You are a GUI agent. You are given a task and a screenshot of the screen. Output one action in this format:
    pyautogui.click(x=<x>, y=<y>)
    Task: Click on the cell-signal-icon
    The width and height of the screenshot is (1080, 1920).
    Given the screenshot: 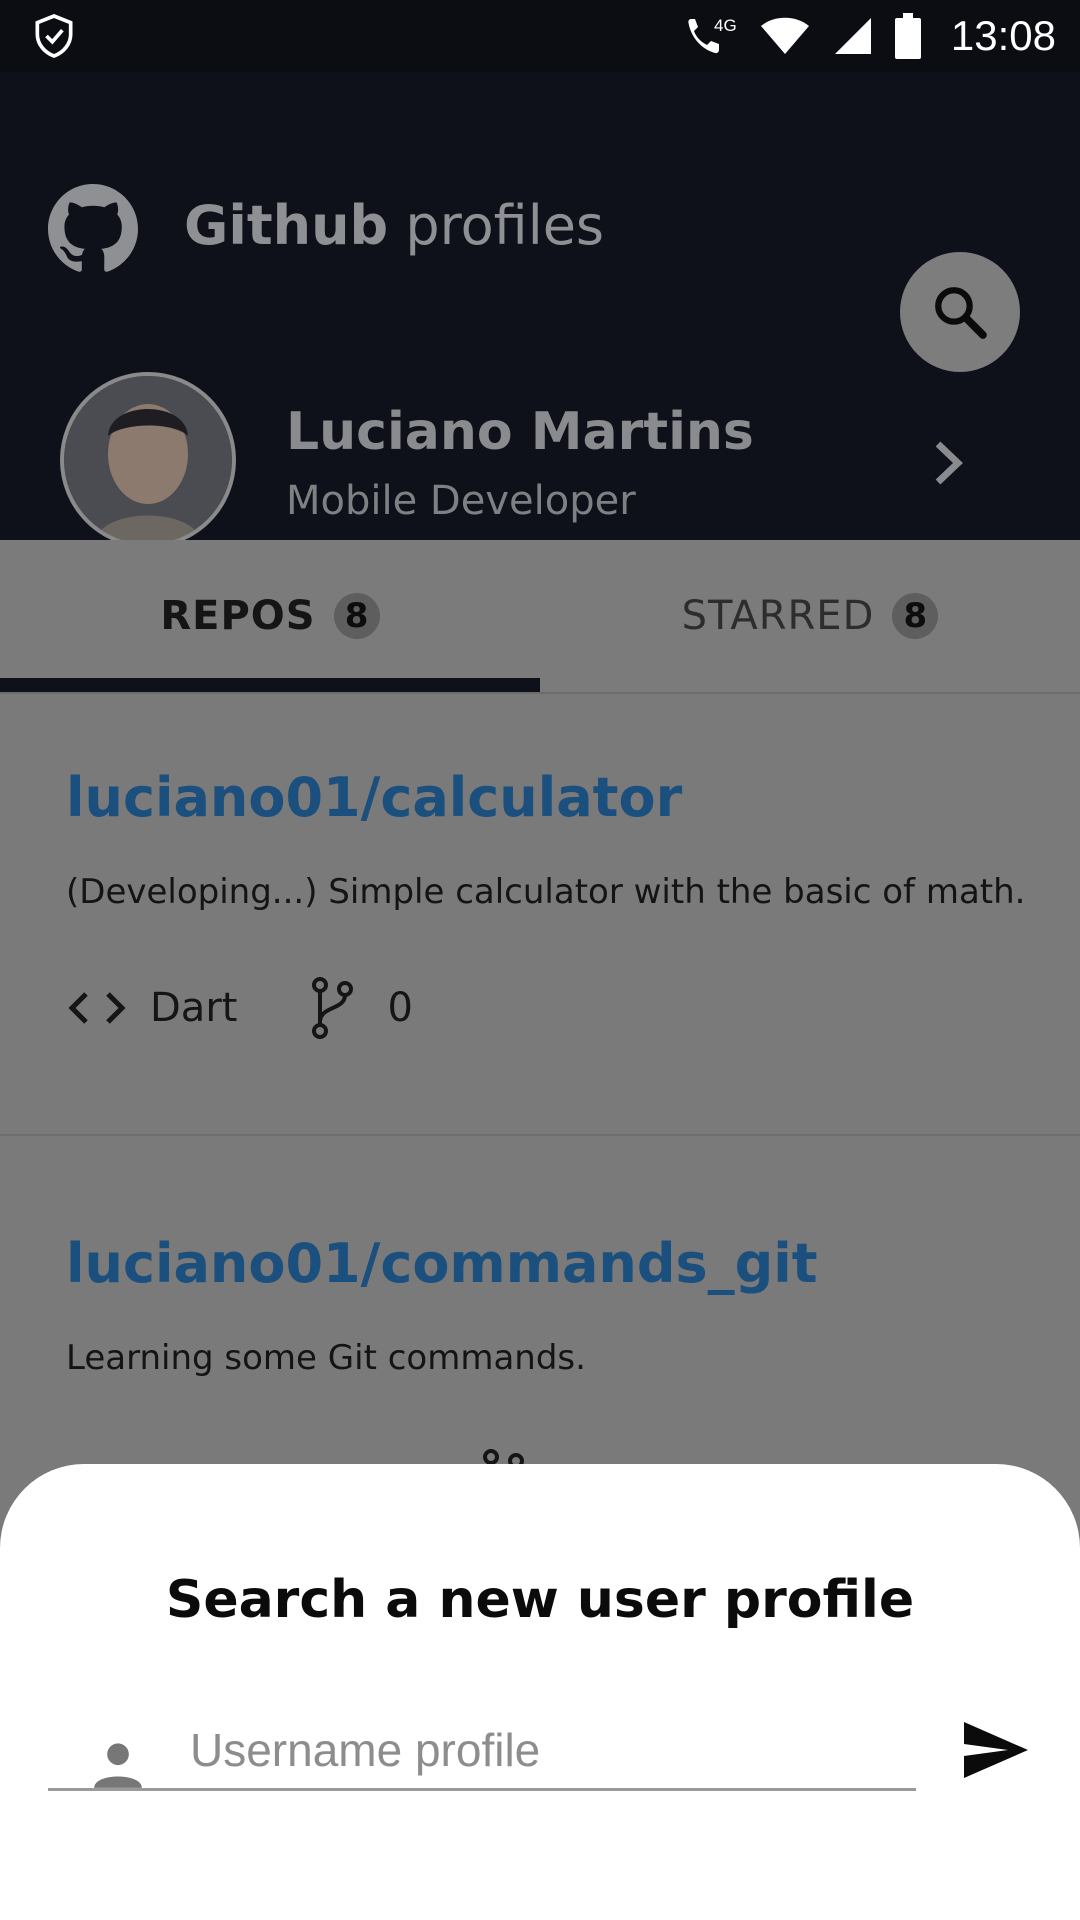 What is the action you would take?
    pyautogui.click(x=852, y=36)
    